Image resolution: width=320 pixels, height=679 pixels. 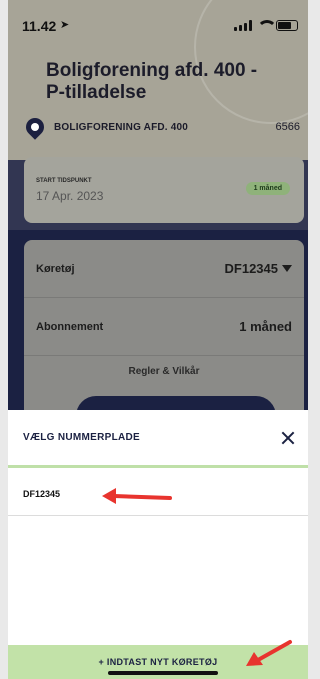 What do you see at coordinates (267, 188) in the screenshot?
I see `duration-badge: 1 måned` at bounding box center [267, 188].